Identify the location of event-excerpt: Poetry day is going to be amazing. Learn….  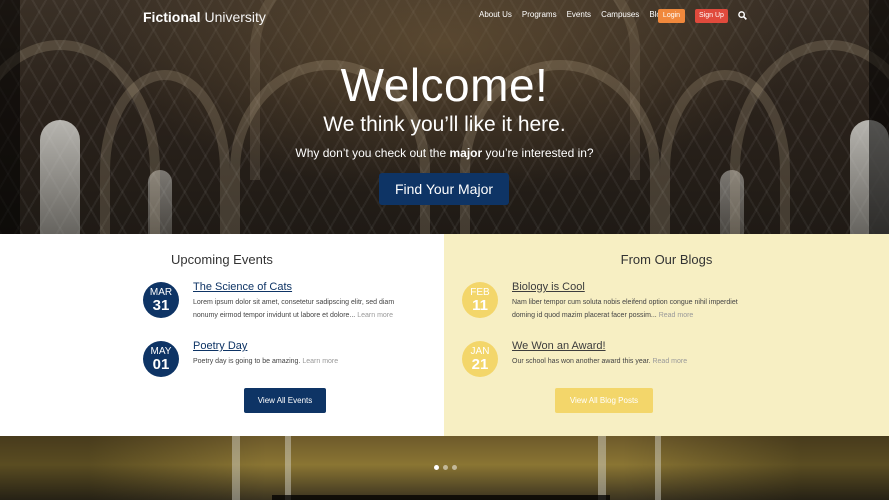
(266, 361).